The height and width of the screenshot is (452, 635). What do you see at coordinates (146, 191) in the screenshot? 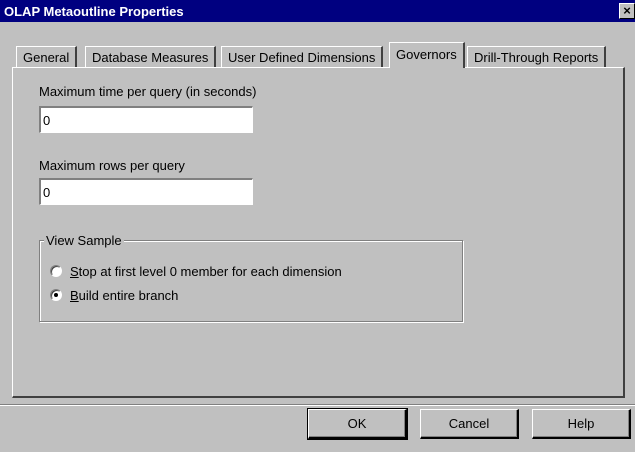
I see `max-rows-input` at bounding box center [146, 191].